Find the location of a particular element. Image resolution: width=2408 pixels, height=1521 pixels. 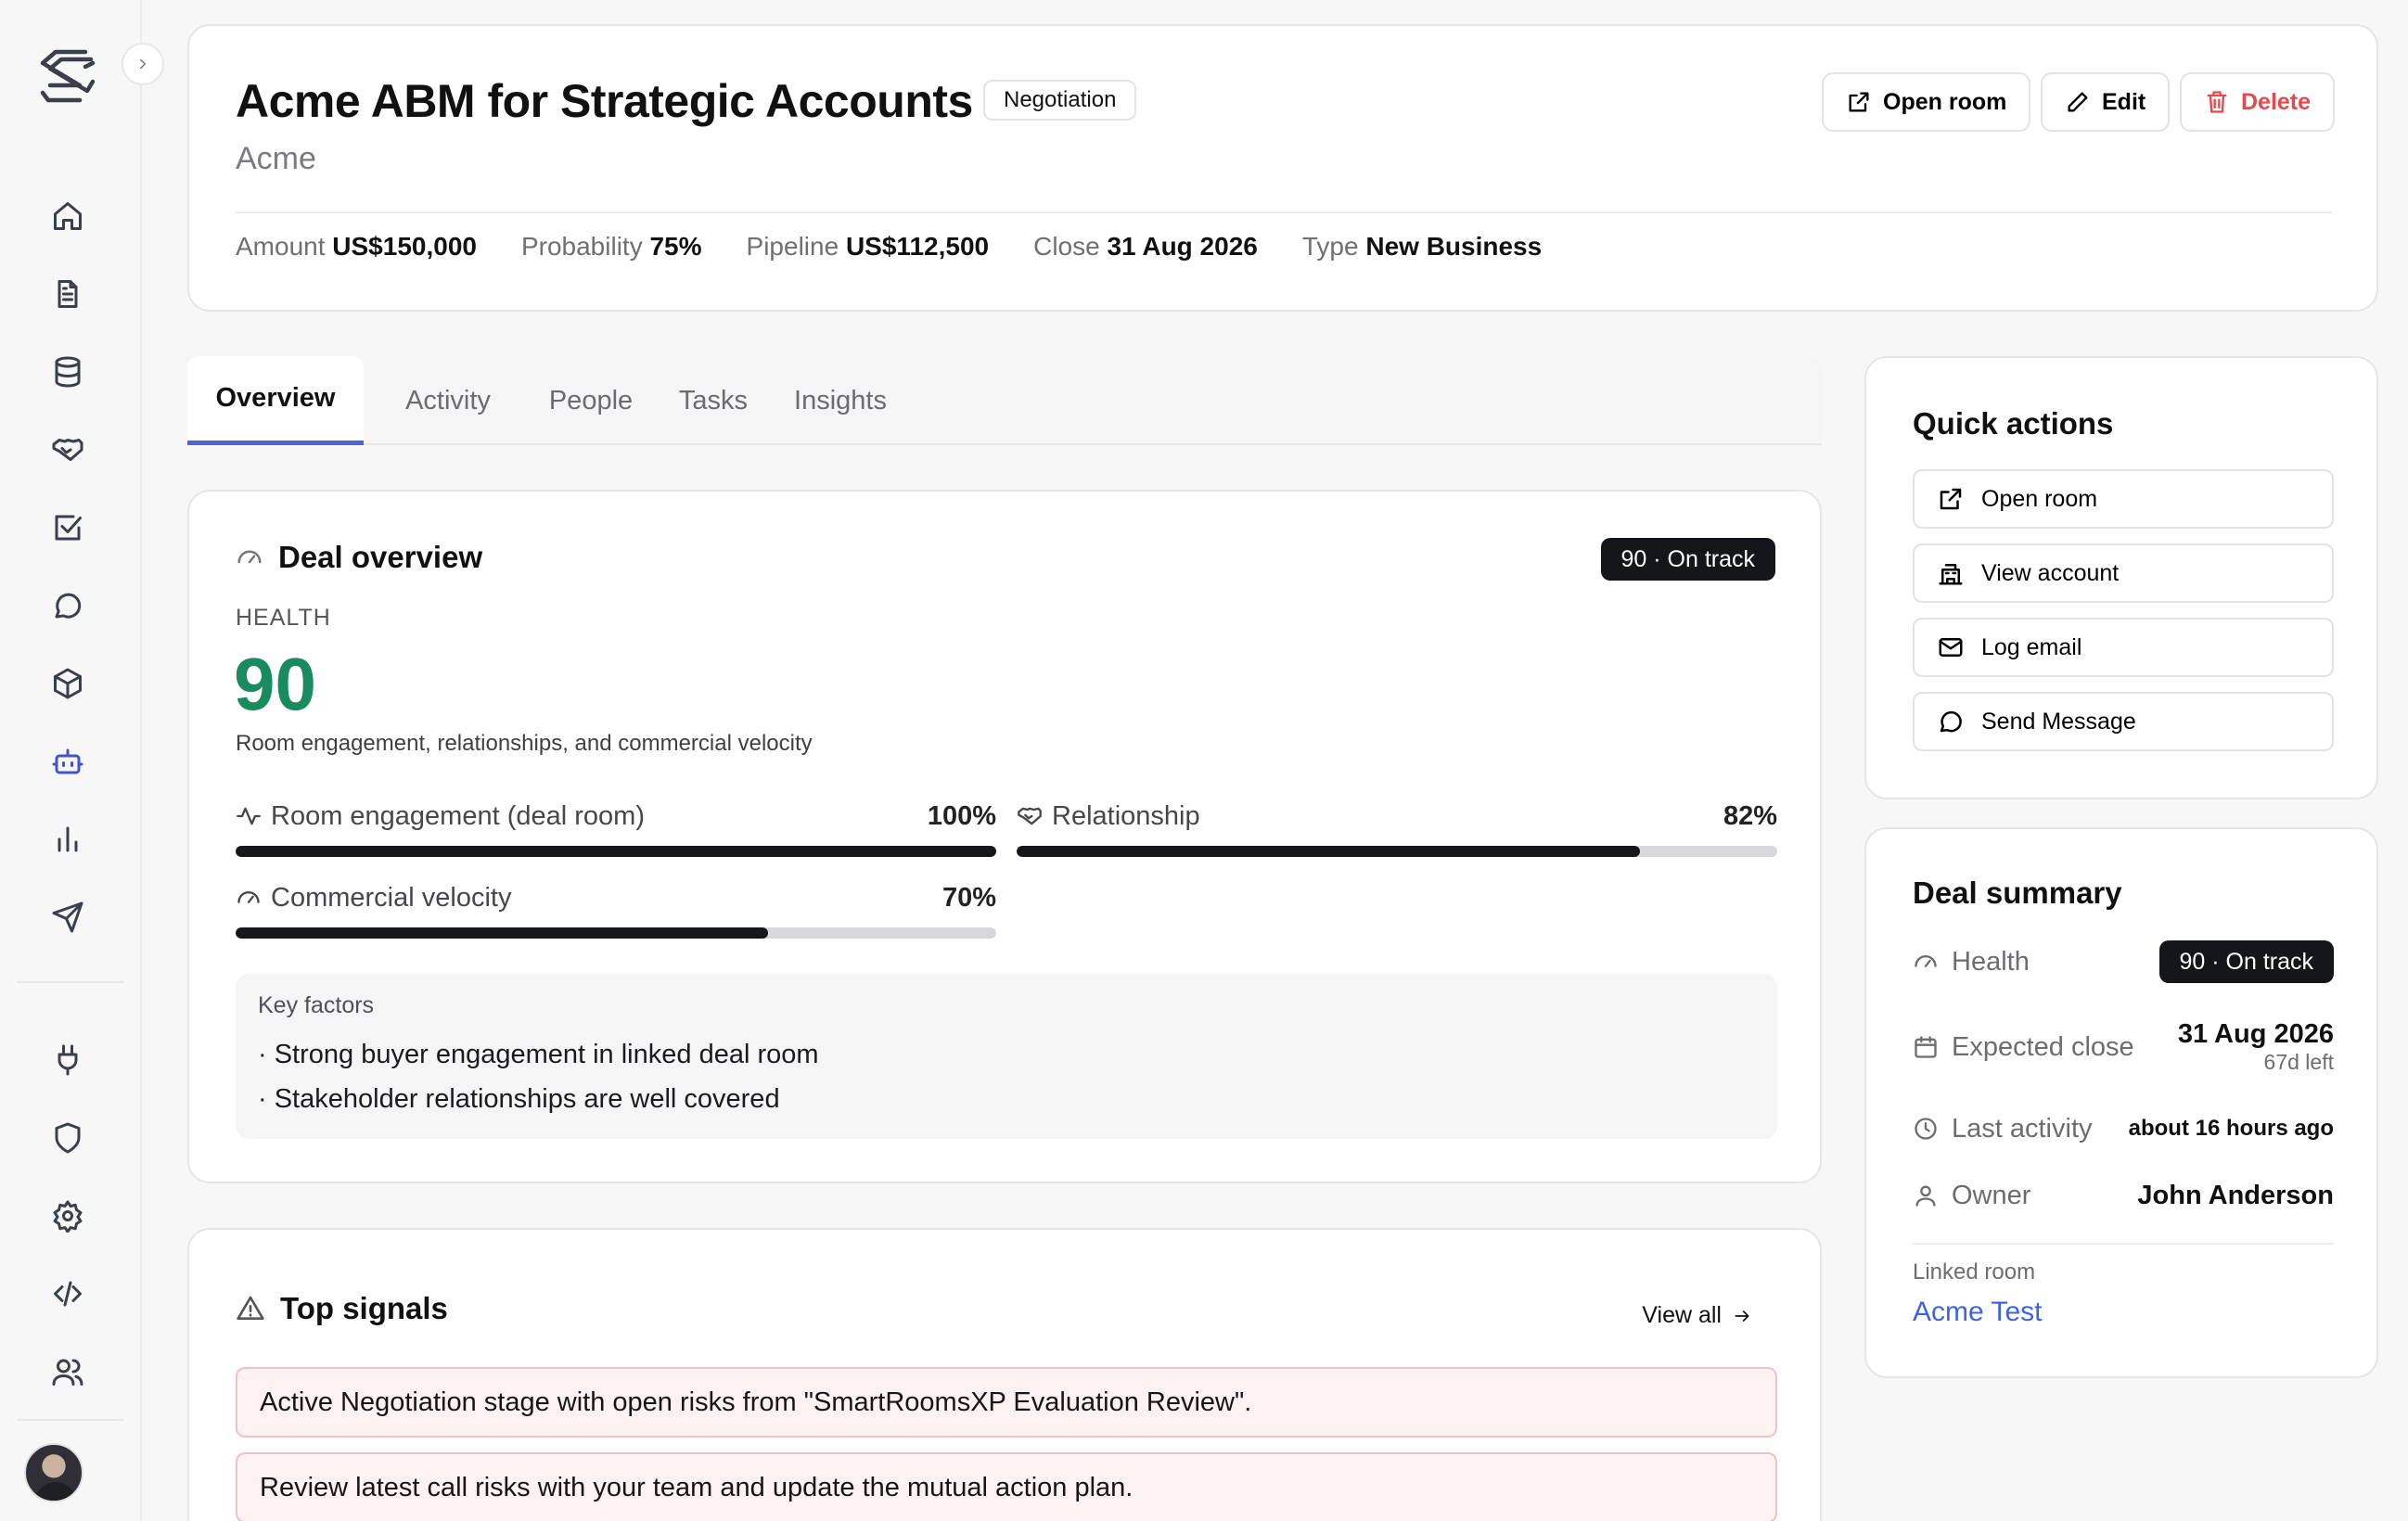

summary-value: about 16 hours ago is located at coordinates (2231, 1128).